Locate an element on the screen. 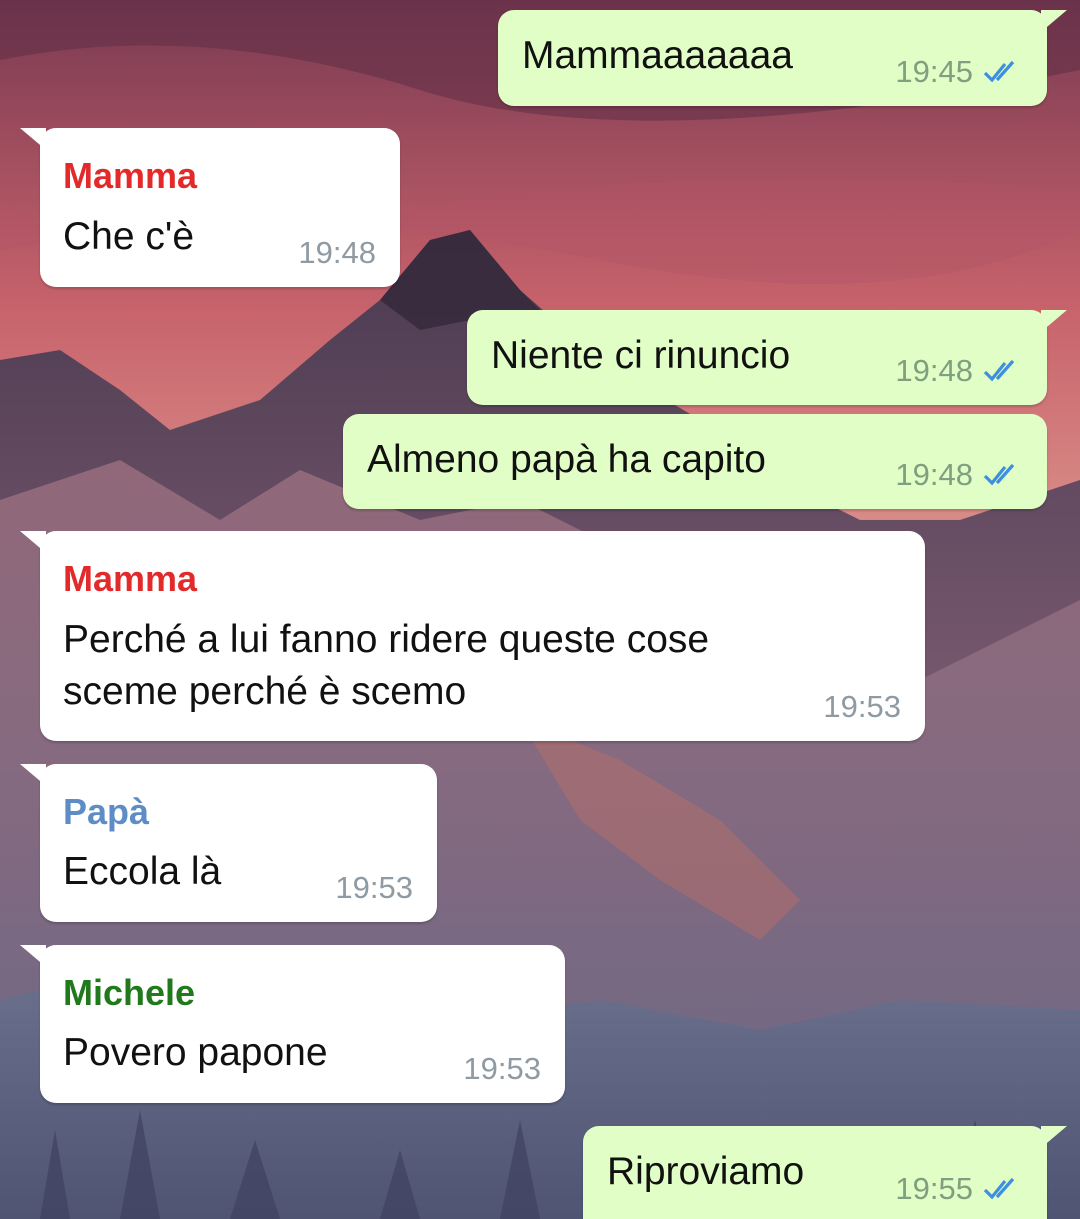 The width and height of the screenshot is (1080, 1219). outgoing-message: Mammaaaaaaa 19:45 is located at coordinates (782, 58).